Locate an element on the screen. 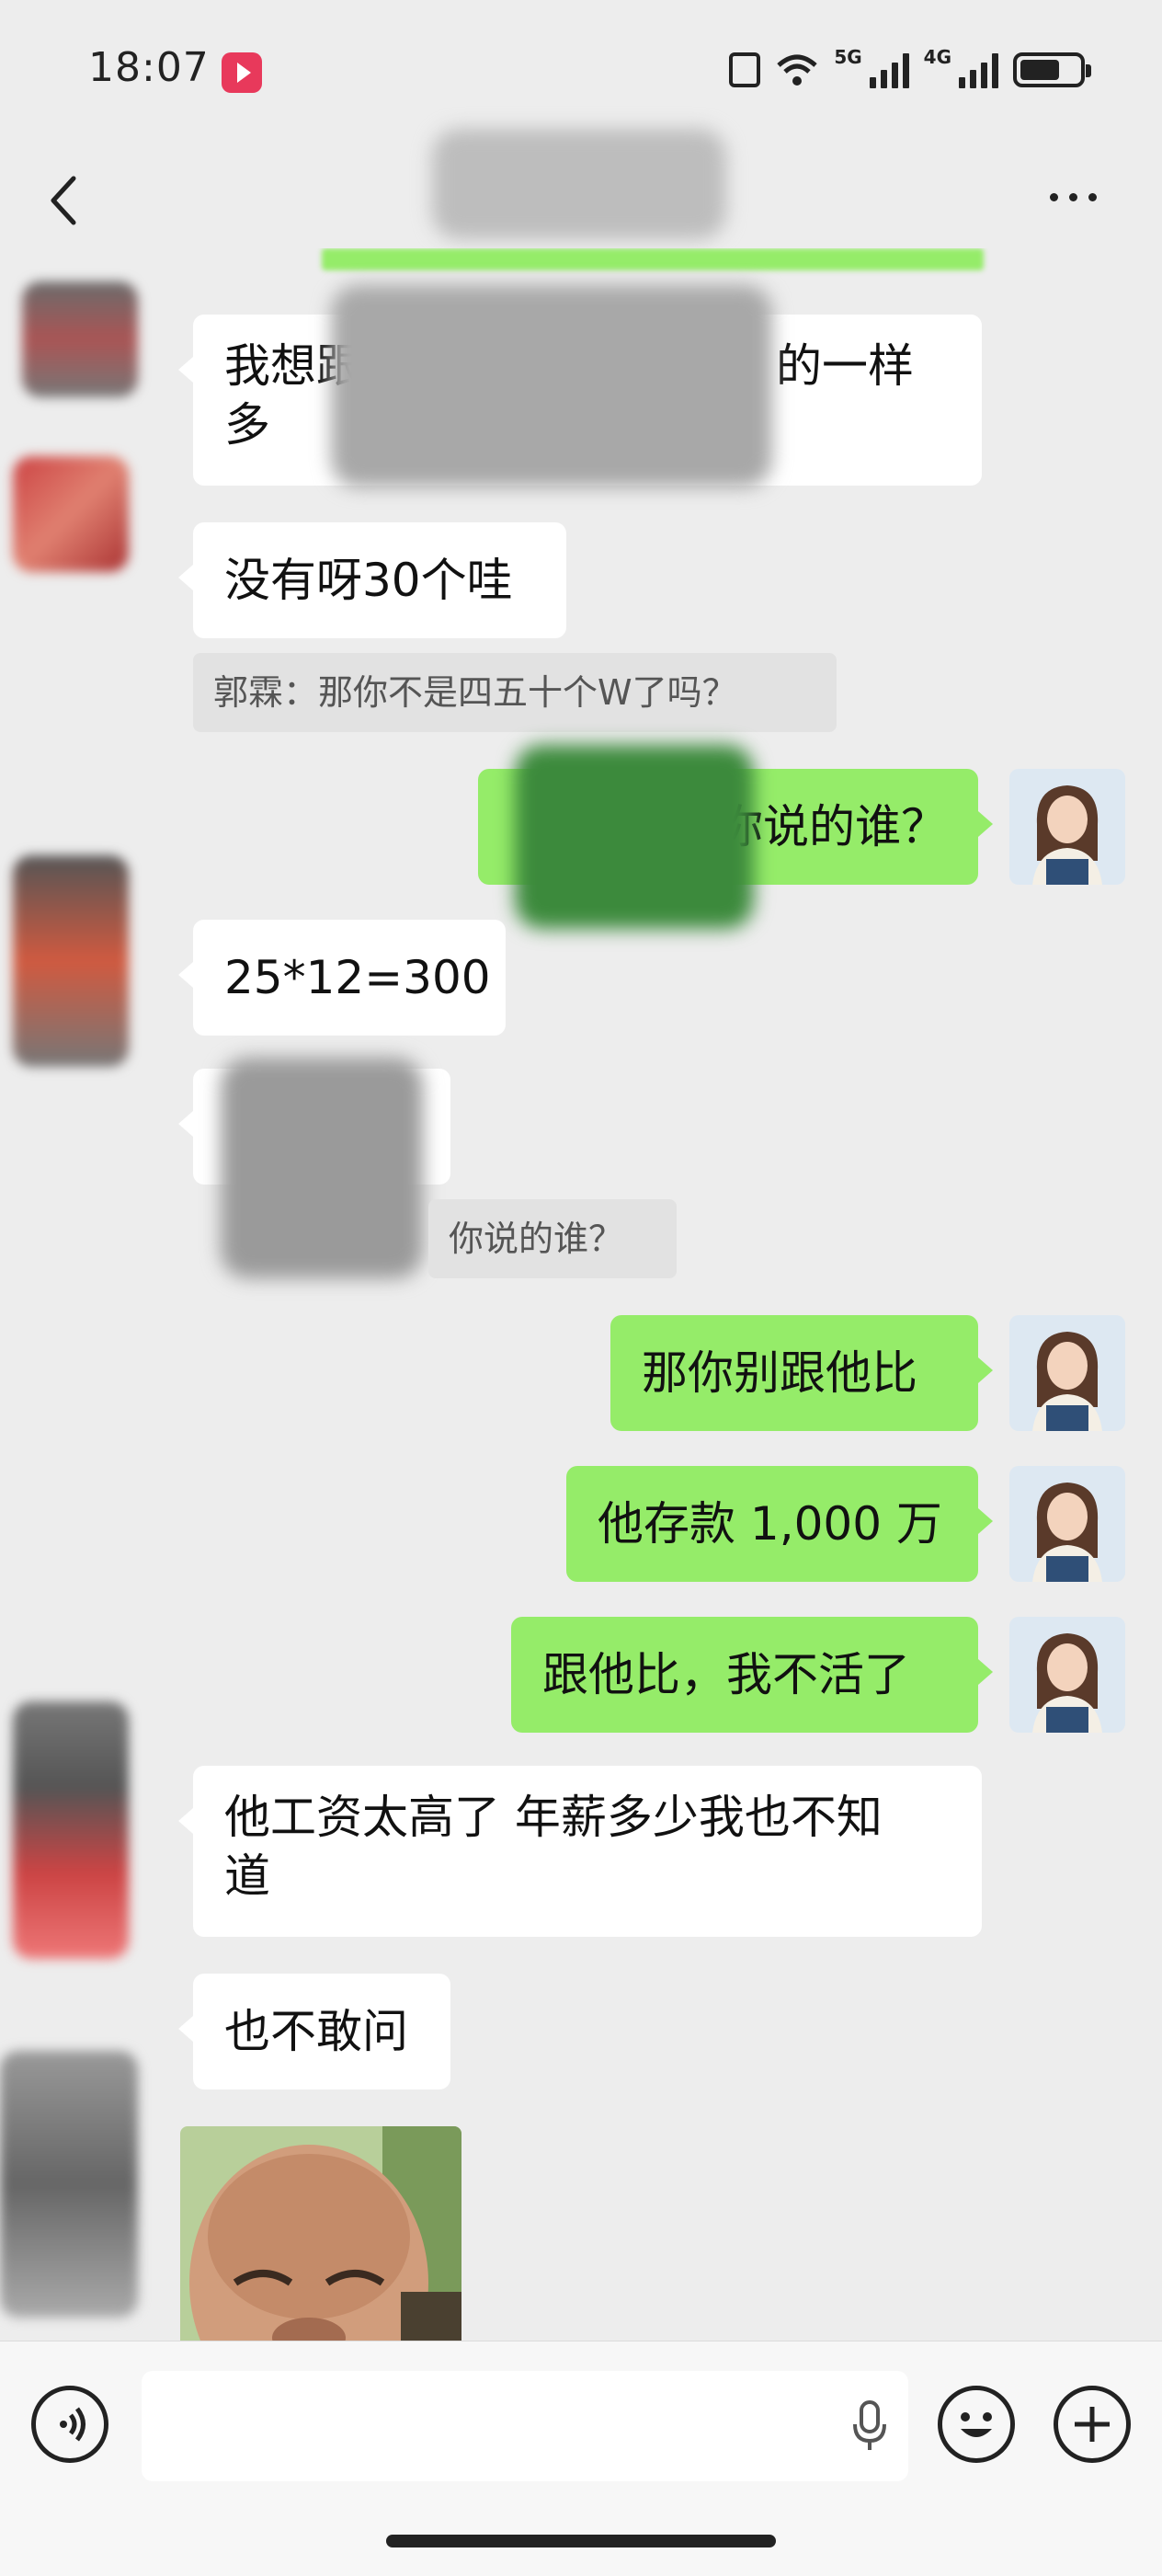 The image size is (1162, 2576). message-text: 25*12=300 is located at coordinates (358, 977).